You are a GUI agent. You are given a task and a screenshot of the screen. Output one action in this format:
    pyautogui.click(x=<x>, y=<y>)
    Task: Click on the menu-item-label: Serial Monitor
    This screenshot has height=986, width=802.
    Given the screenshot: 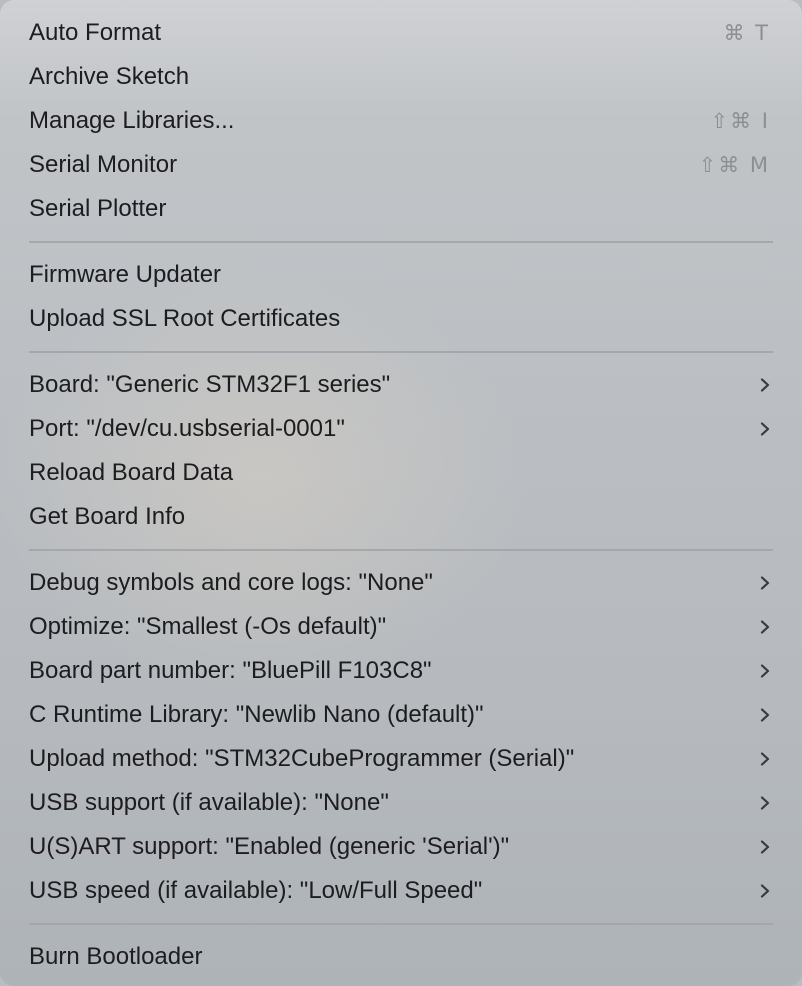 What is the action you would take?
    pyautogui.click(x=103, y=164)
    